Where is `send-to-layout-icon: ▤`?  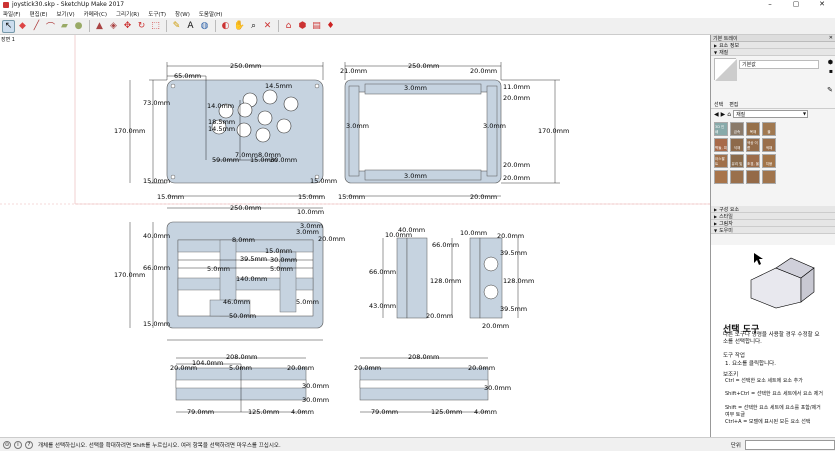 send-to-layout-icon: ▤ is located at coordinates (316, 26).